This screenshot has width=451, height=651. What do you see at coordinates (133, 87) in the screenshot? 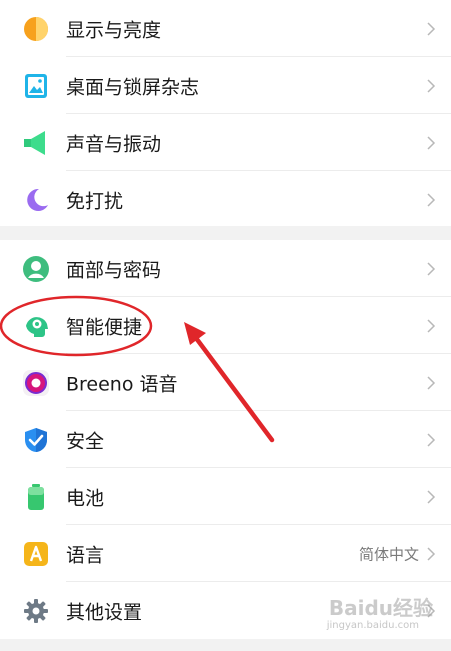
I see `settings-item-label: 桌面与锁屏杂志` at bounding box center [133, 87].